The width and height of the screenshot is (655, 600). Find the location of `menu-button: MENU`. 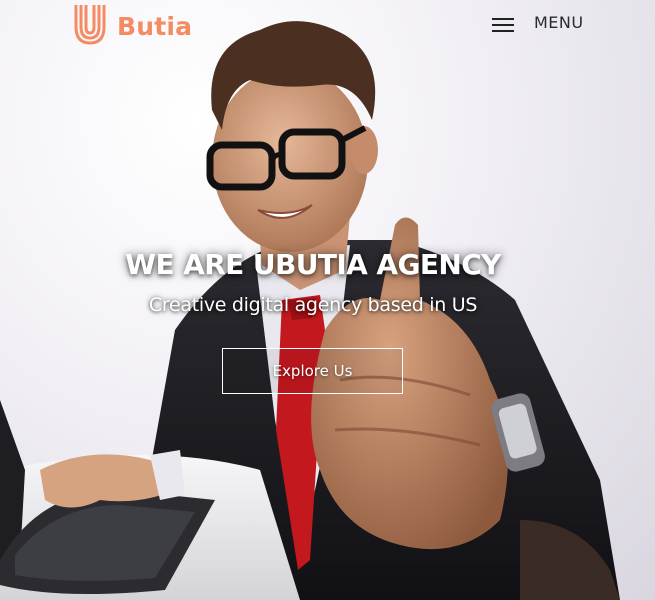

menu-button: MENU is located at coordinates (538, 22).